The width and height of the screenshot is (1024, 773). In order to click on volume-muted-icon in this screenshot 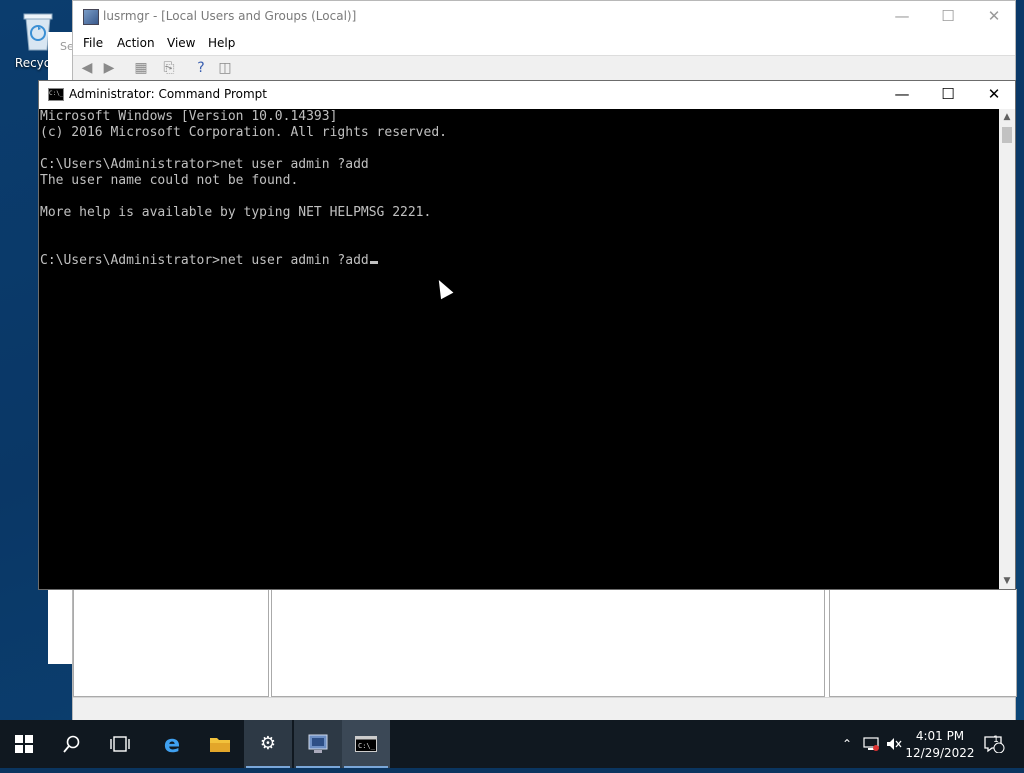, I will do `click(894, 744)`.